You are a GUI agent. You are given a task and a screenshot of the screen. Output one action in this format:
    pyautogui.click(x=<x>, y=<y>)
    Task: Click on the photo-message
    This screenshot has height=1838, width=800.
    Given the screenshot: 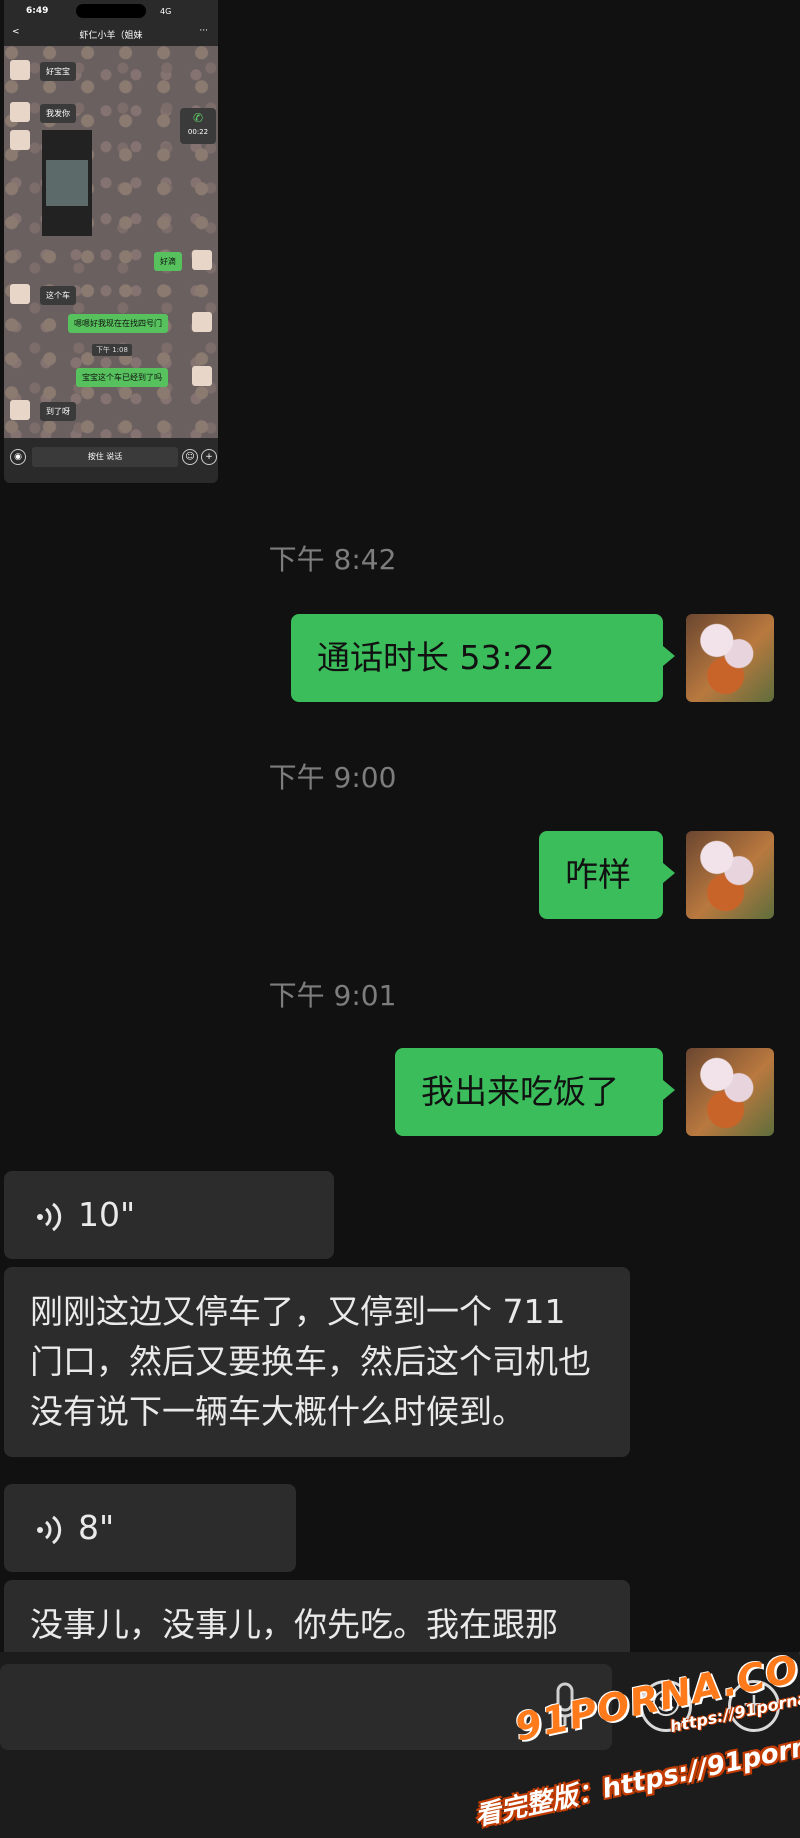 What is the action you would take?
    pyautogui.click(x=67, y=183)
    